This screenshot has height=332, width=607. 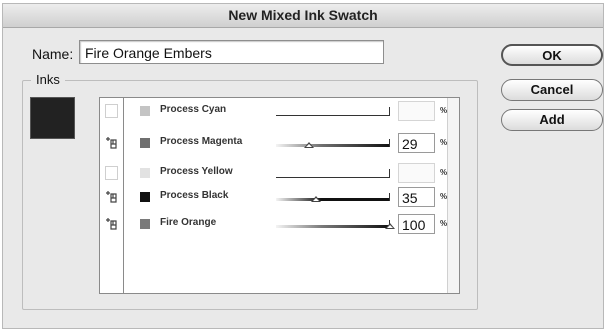 What do you see at coordinates (188, 222) in the screenshot?
I see `ink-name: Fire Orange` at bounding box center [188, 222].